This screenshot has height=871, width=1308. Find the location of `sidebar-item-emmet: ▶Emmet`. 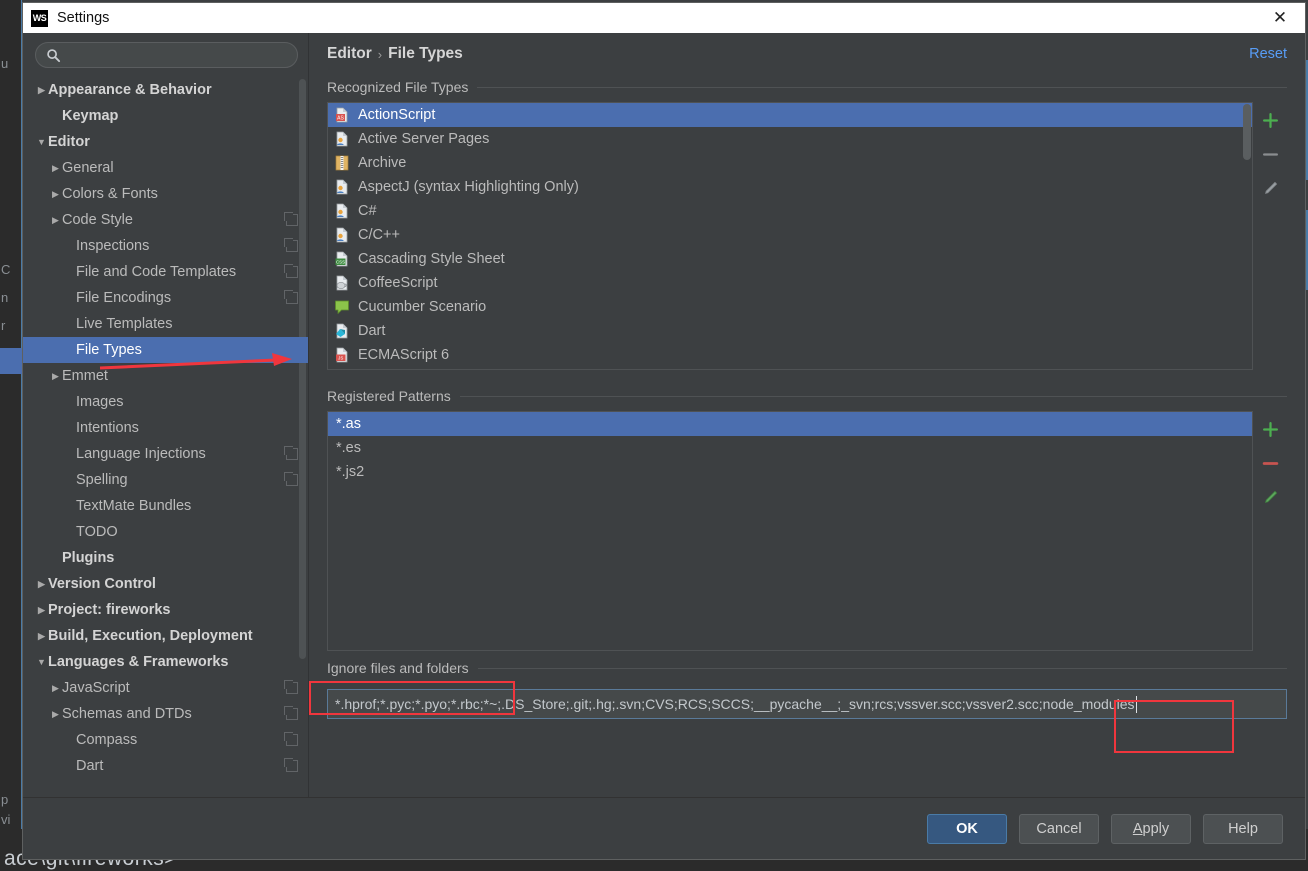

sidebar-item-emmet: ▶Emmet is located at coordinates (165, 376).